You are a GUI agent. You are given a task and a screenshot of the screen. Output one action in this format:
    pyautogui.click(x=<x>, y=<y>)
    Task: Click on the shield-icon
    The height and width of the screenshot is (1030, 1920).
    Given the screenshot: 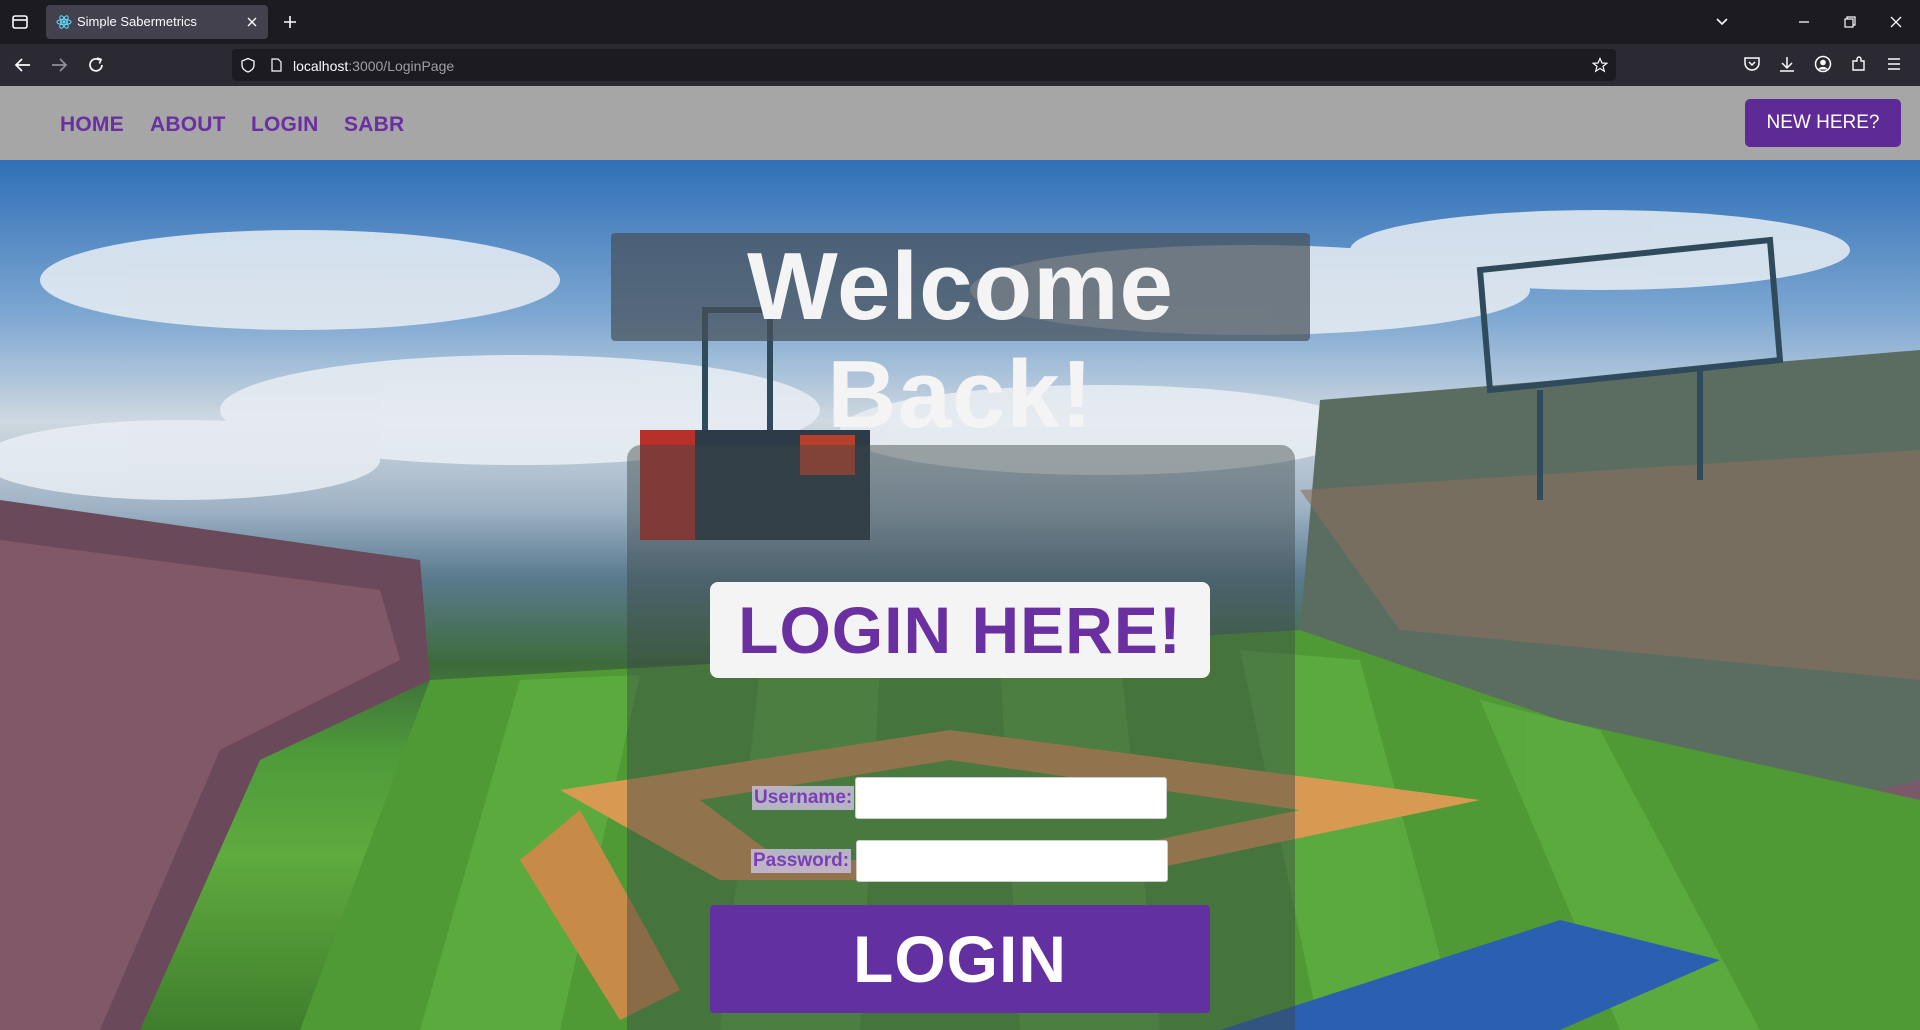 What is the action you would take?
    pyautogui.click(x=248, y=65)
    